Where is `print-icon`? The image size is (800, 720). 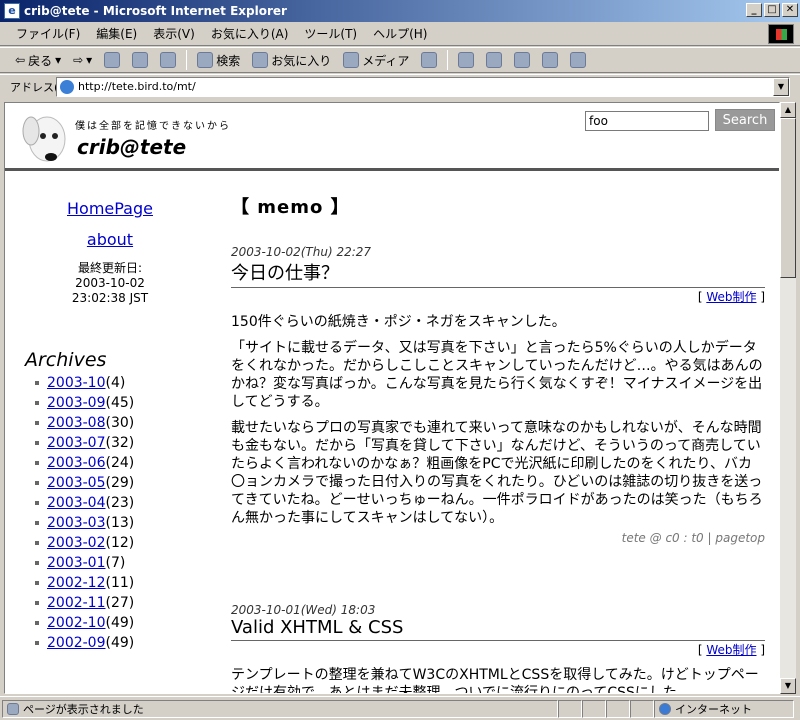 print-icon is located at coordinates (494, 60).